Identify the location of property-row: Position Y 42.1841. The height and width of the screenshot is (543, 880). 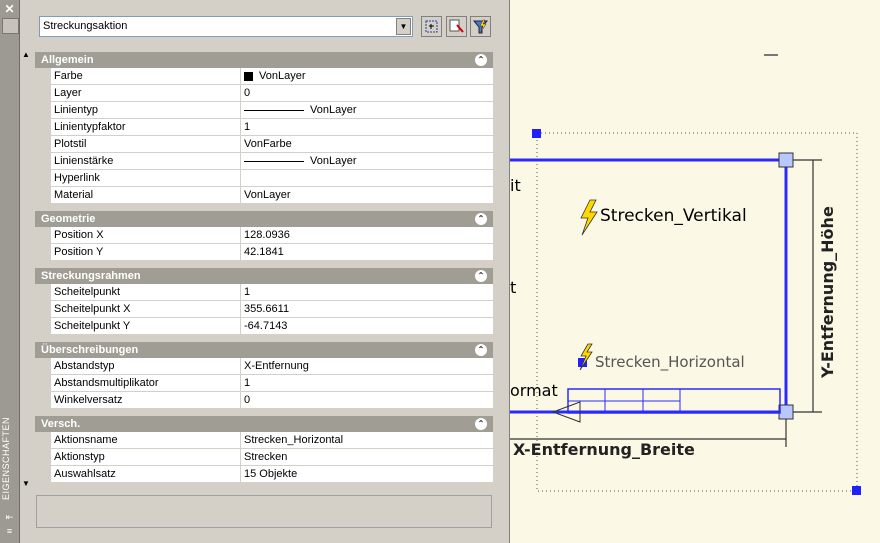
(264, 252).